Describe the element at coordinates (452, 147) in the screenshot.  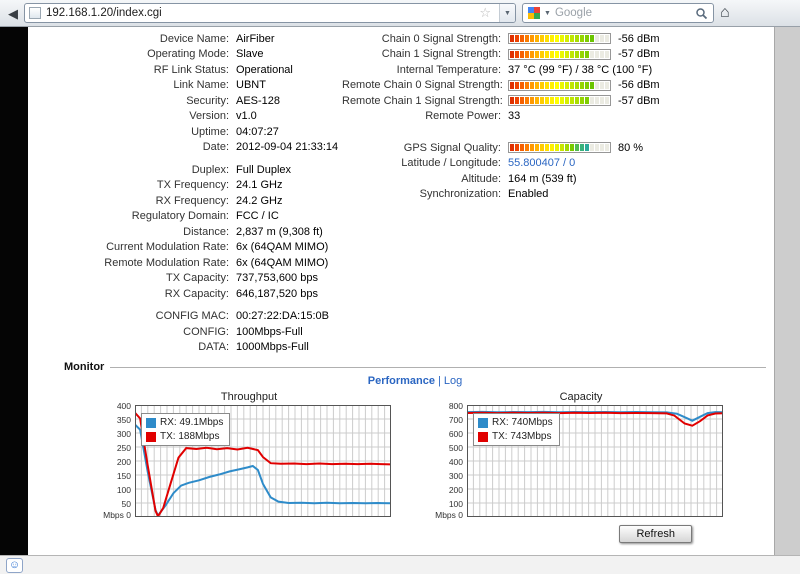
I see `field-label: GPS Signal Quality:` at that location.